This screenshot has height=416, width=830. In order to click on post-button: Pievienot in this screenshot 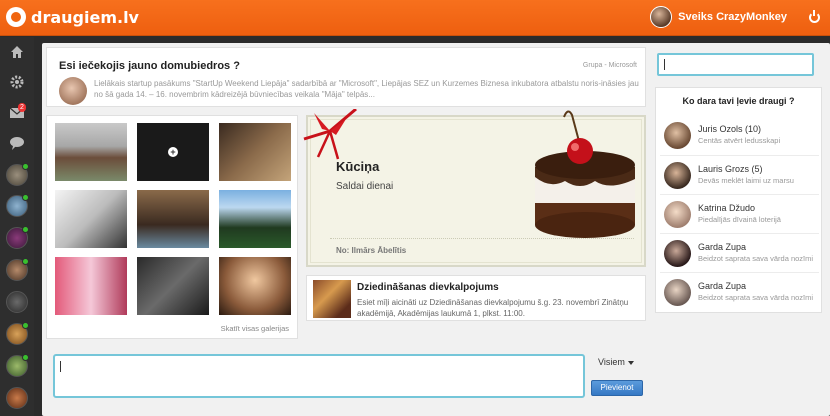, I will do `click(617, 388)`.